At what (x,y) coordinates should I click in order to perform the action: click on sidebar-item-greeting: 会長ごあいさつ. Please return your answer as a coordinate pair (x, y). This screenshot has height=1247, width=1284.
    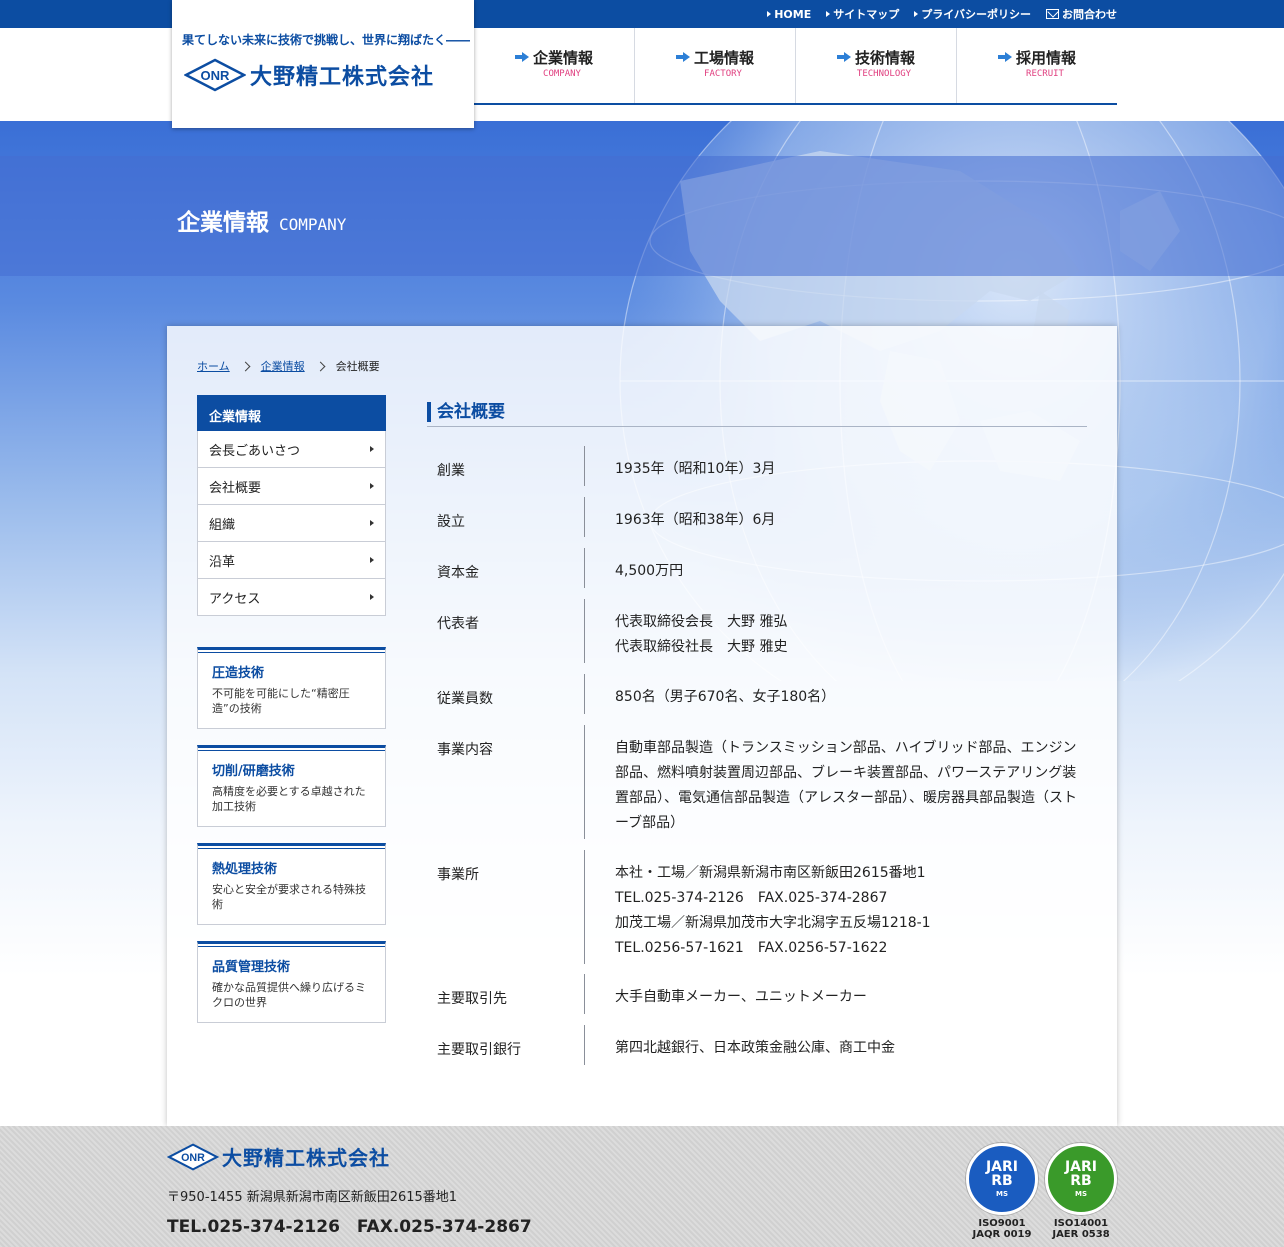
    Looking at the image, I should click on (291, 449).